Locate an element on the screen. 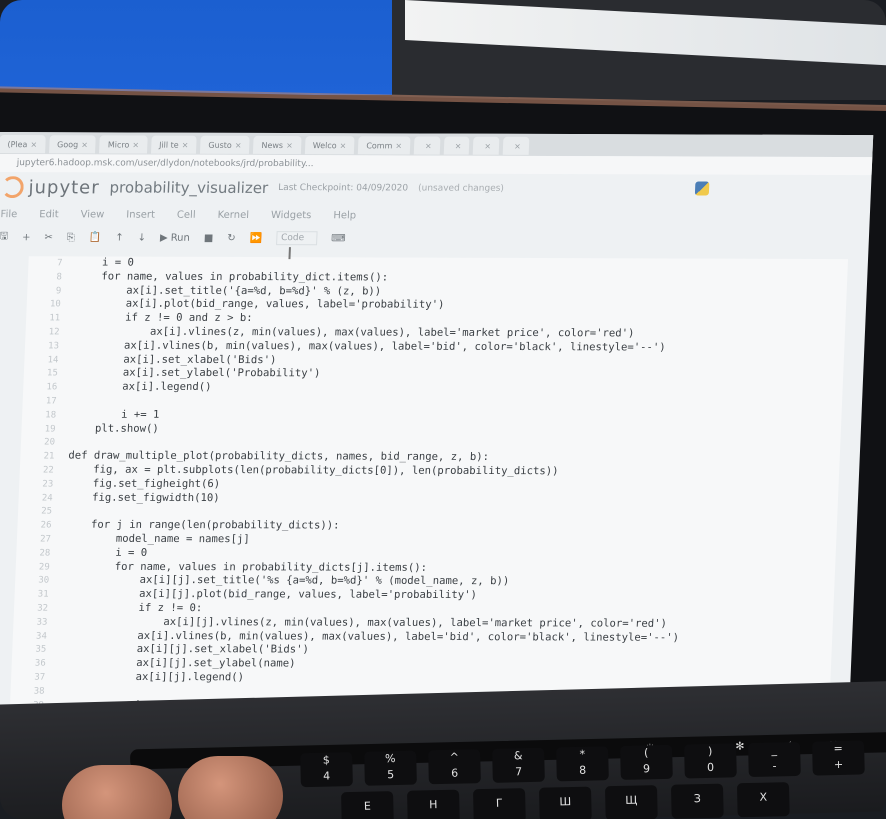 Image resolution: width=886 pixels, height=819 pixels. key-label: 4 is located at coordinates (327, 776).